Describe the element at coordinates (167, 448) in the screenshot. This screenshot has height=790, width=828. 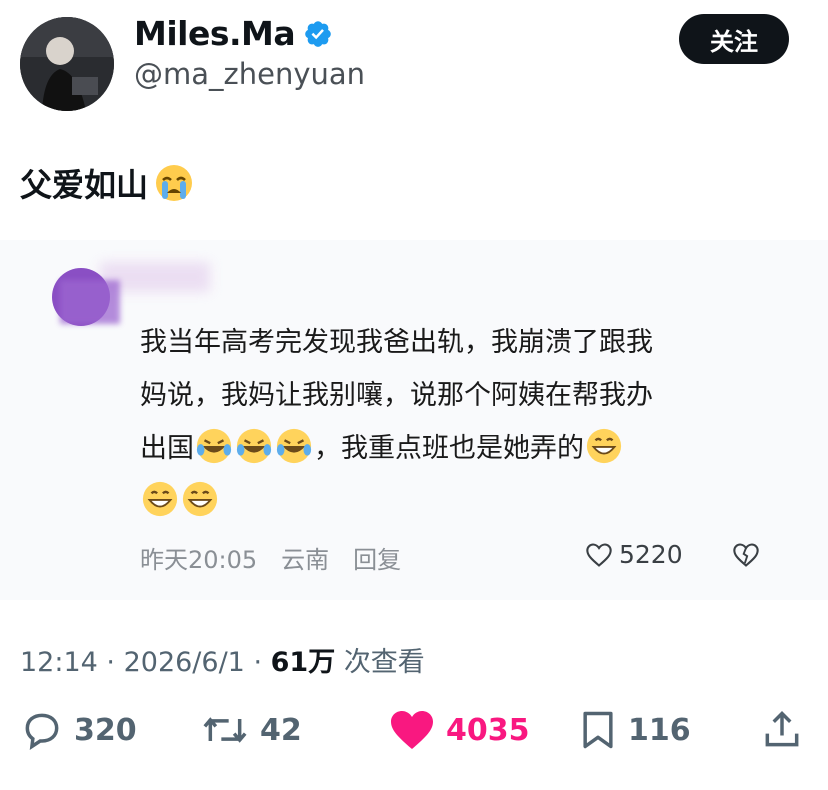
I see `comment-text: 出国` at that location.